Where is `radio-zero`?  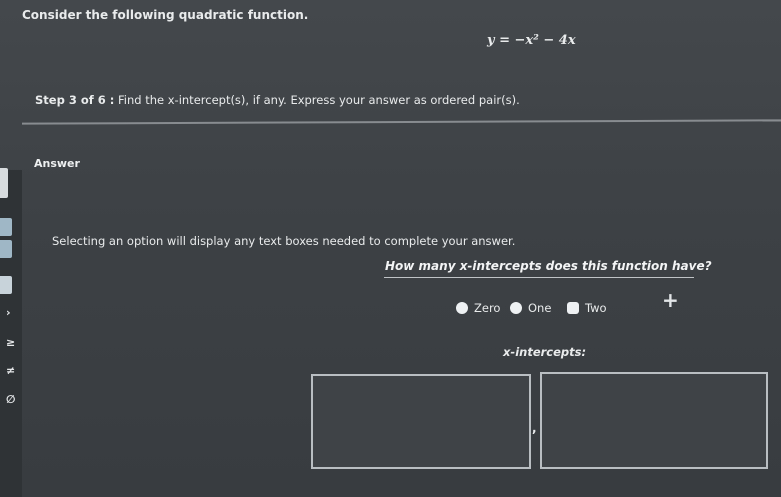 radio-zero is located at coordinates (462, 308).